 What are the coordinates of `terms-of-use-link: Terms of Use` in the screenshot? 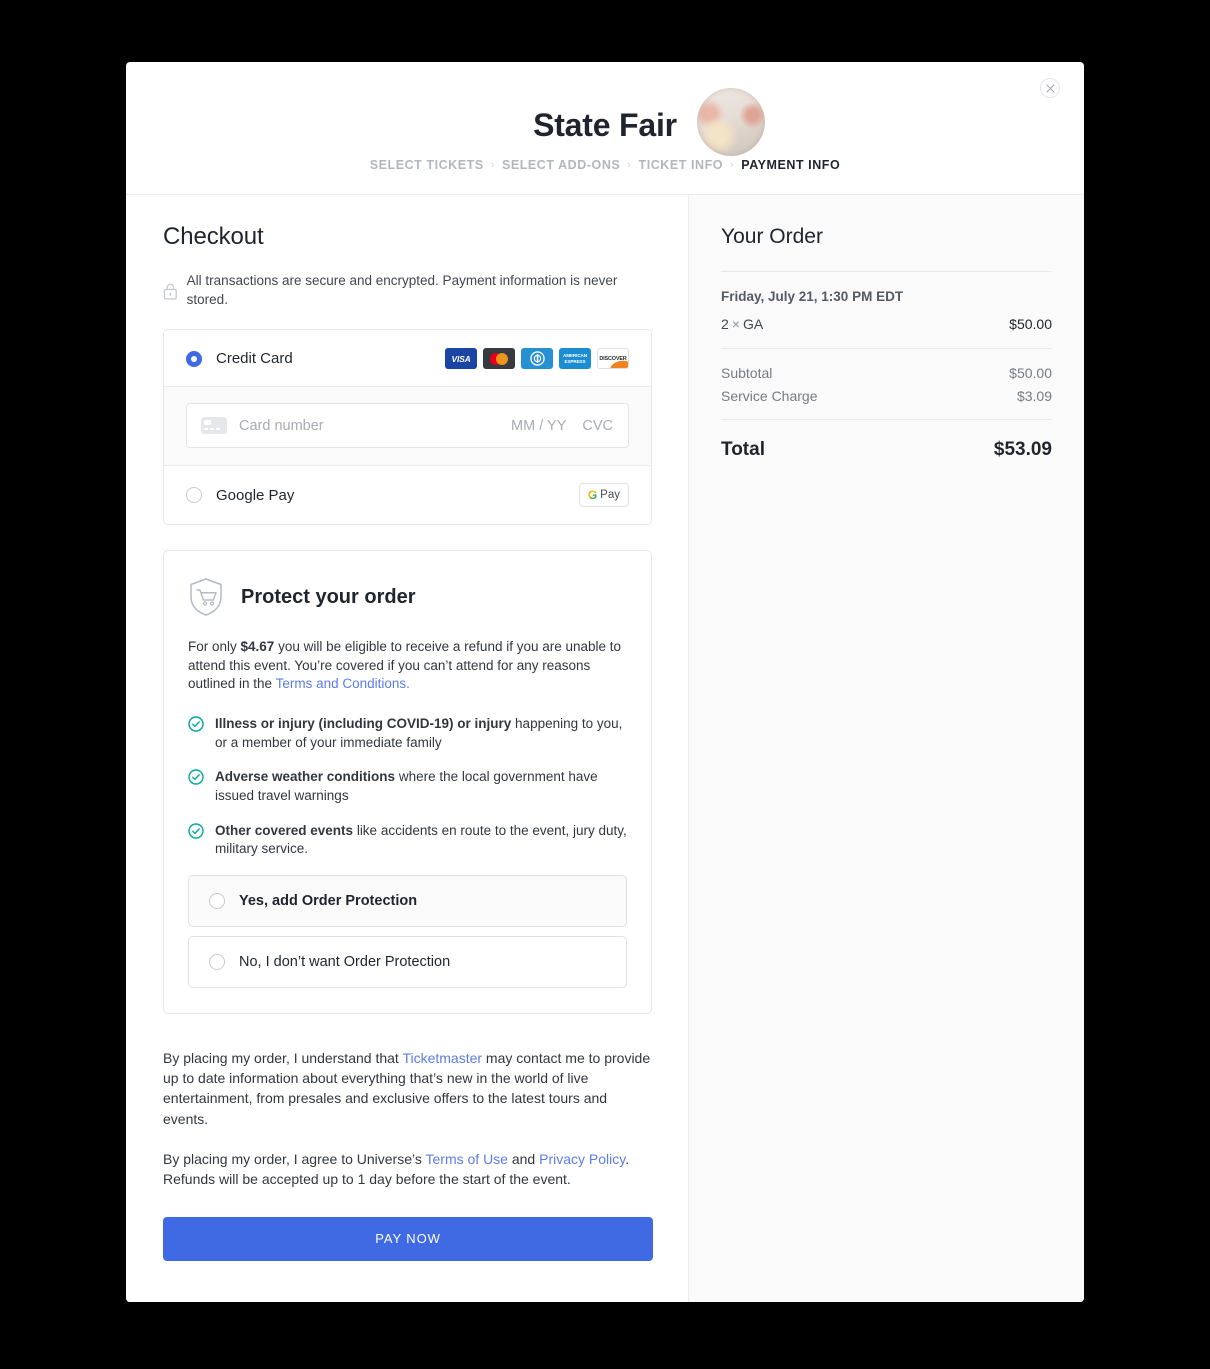 It's located at (467, 1159).